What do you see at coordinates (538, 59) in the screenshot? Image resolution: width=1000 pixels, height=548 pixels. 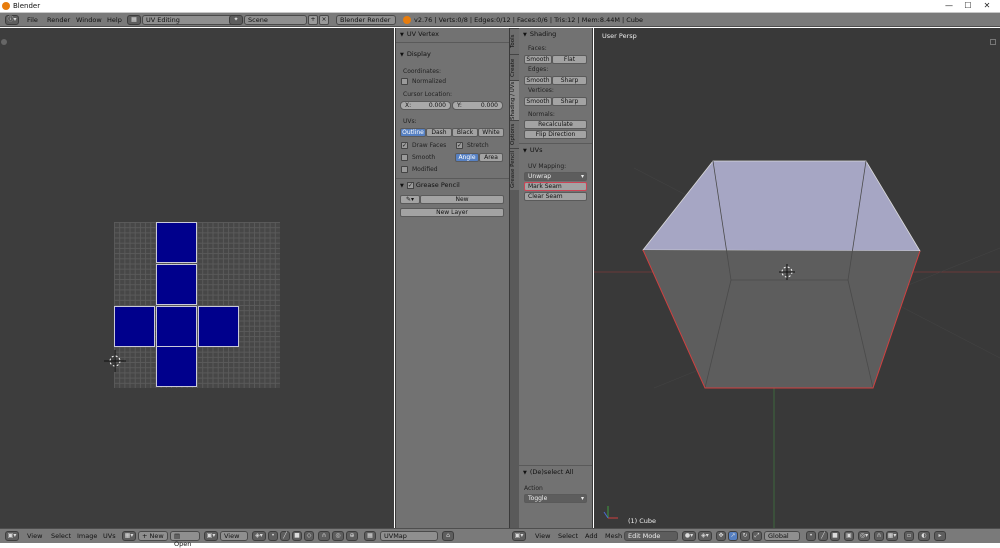 I see `faces-smooth-button: Smooth` at bounding box center [538, 59].